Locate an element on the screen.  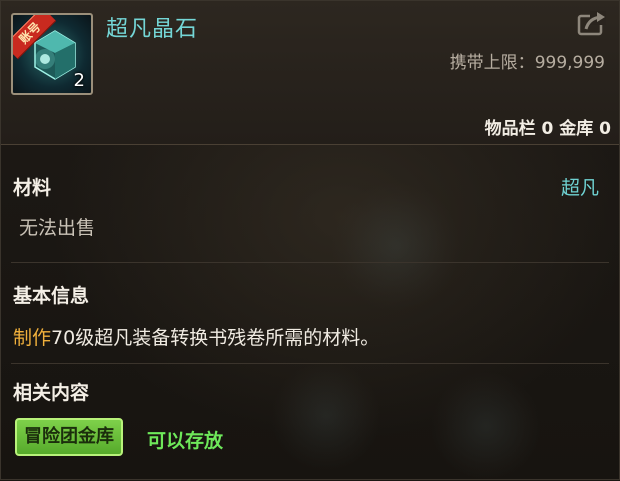
description-highlight: 制作 is located at coordinates (32, 338).